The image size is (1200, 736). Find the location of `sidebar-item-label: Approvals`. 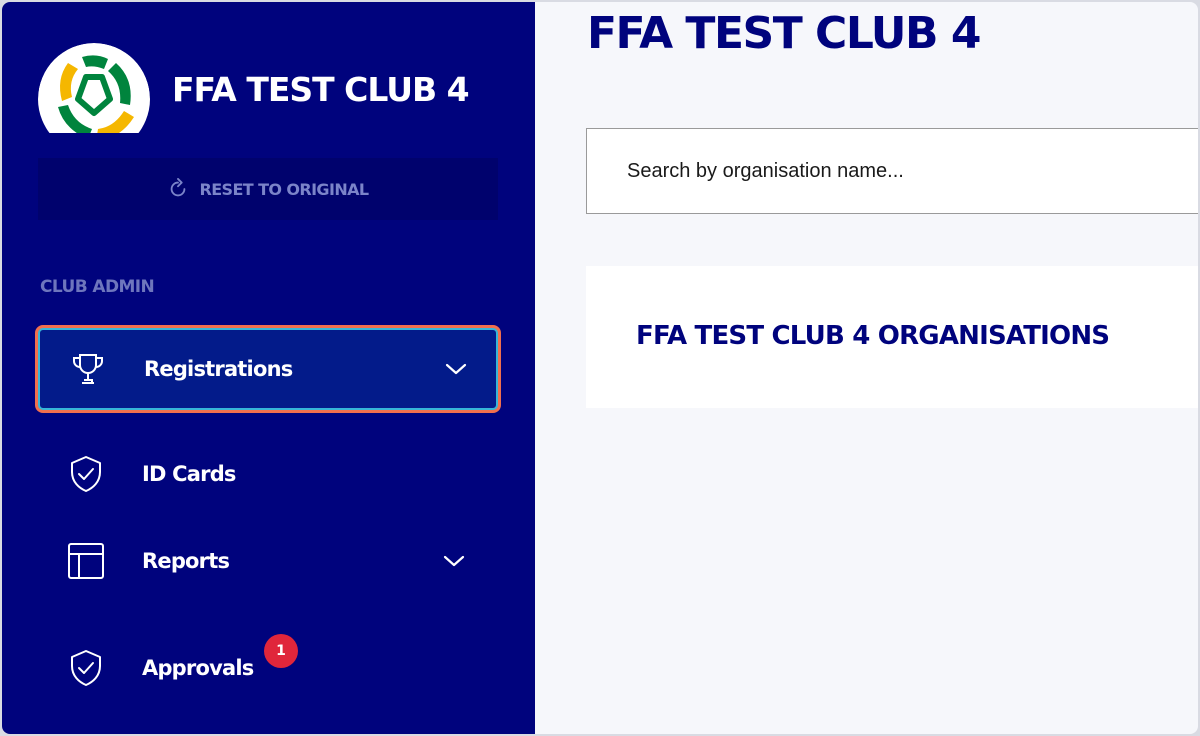

sidebar-item-label: Approvals is located at coordinates (198, 668).